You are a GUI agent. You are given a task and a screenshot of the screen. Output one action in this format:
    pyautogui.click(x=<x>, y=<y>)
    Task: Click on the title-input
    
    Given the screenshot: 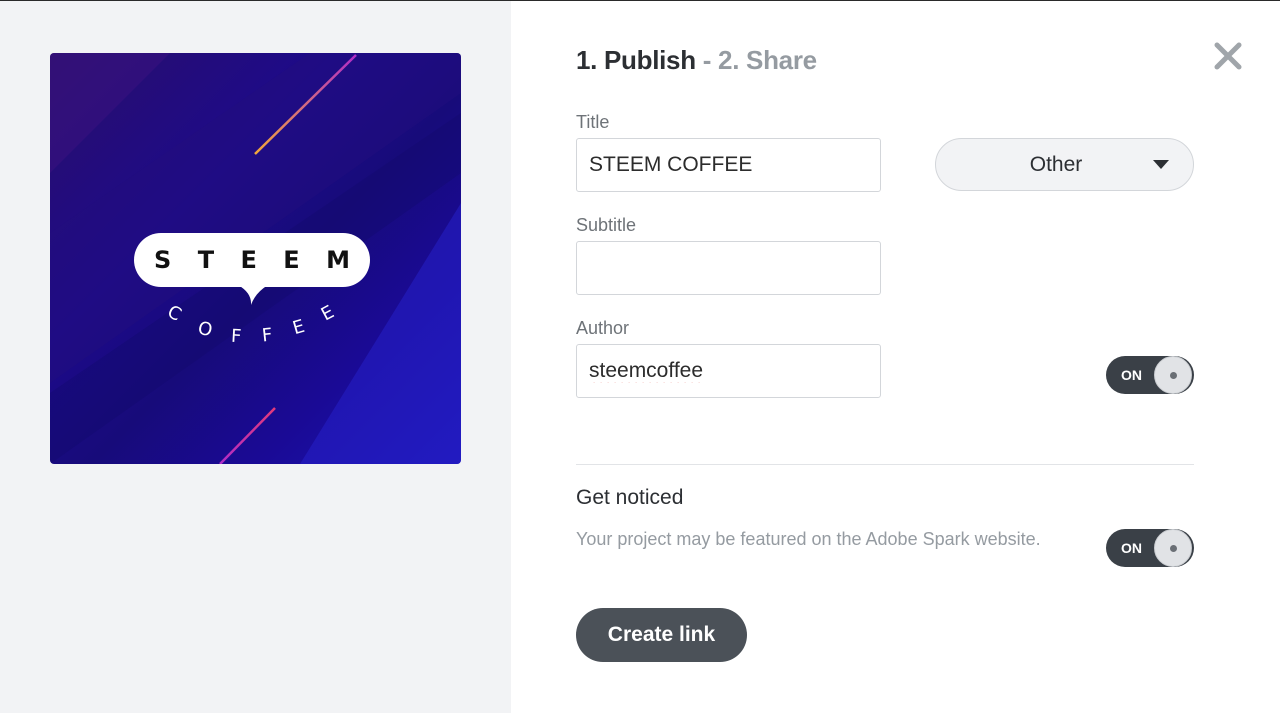 What is the action you would take?
    pyautogui.click(x=728, y=165)
    